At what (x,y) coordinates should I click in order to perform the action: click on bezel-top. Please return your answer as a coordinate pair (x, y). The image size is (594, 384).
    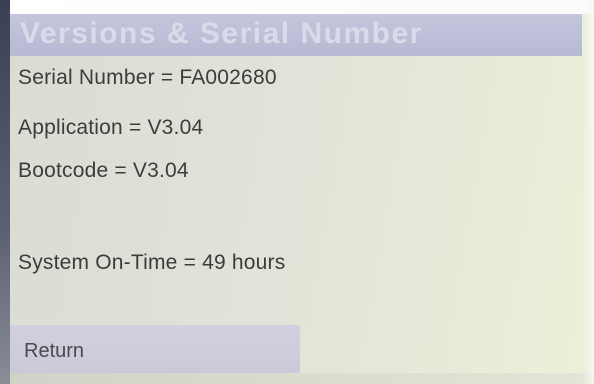
    Looking at the image, I should click on (297, 7).